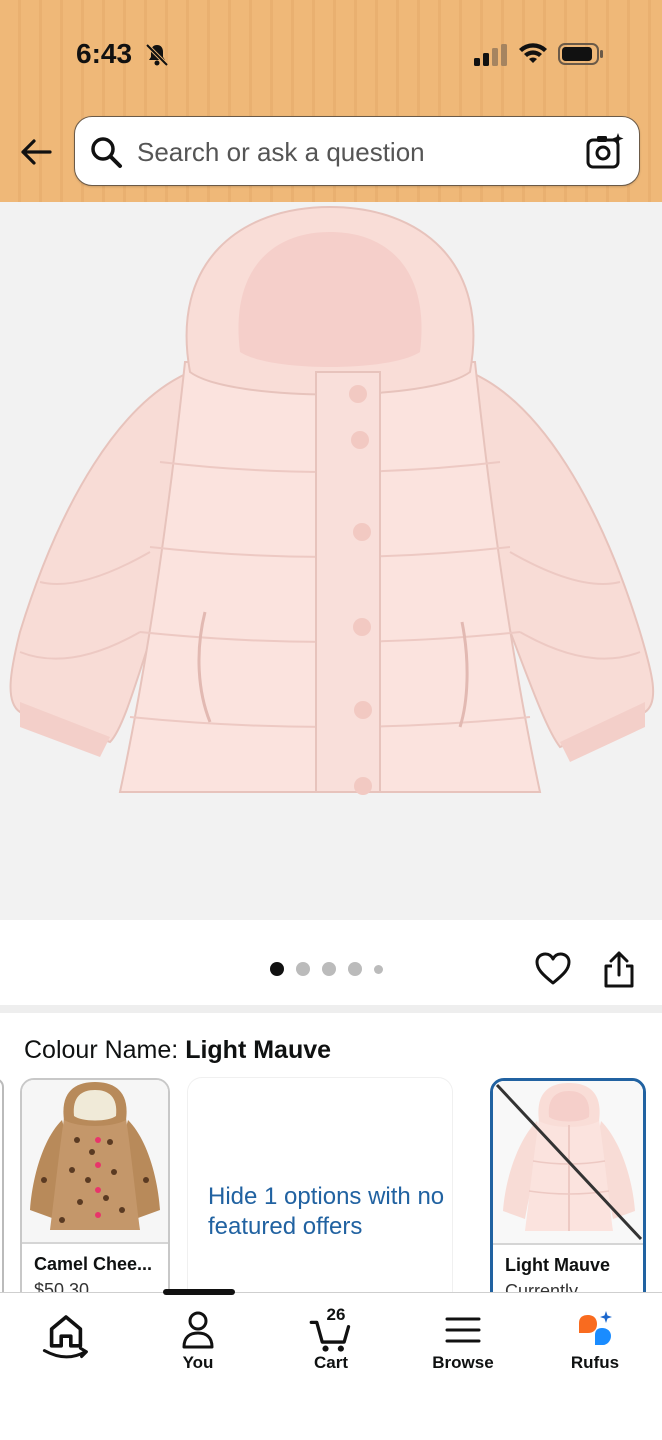  I want to click on nav-cart-label: Cart, so click(330, 1362).